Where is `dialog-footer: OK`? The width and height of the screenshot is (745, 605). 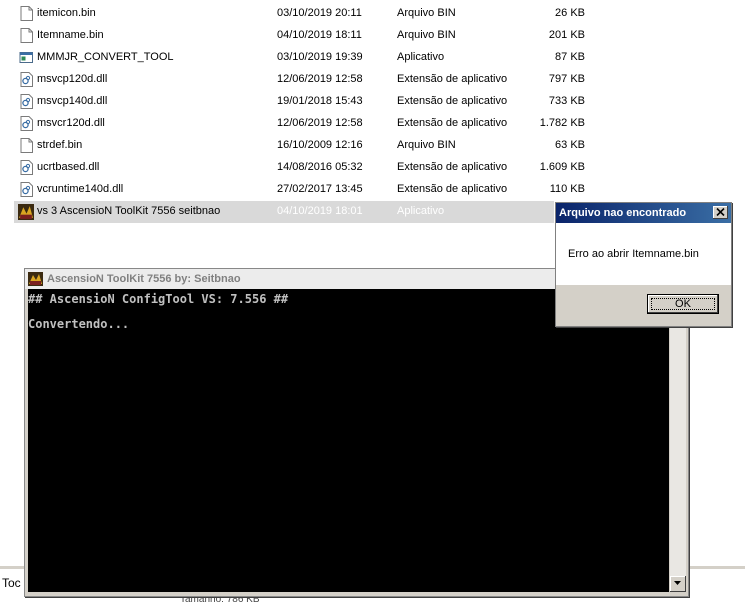
dialog-footer: OK is located at coordinates (643, 305).